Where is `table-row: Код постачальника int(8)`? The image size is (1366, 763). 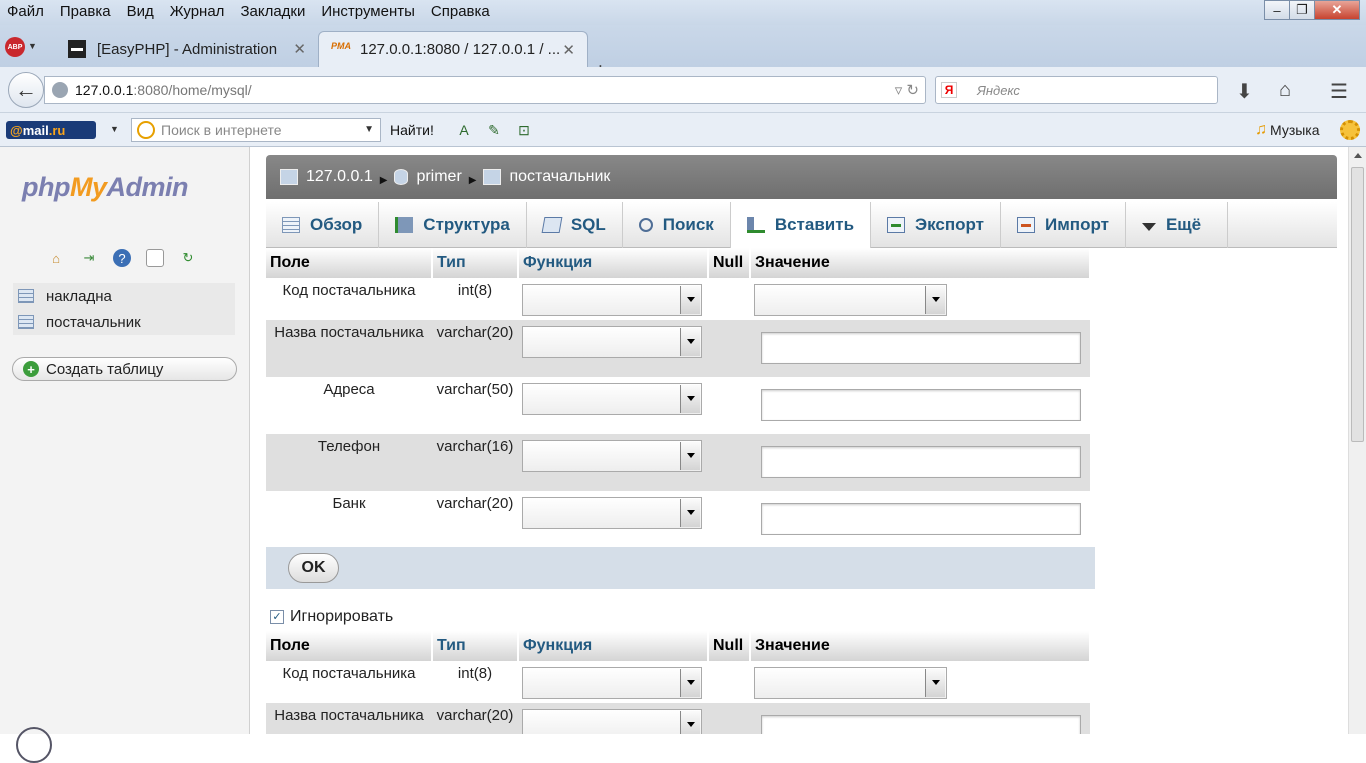 table-row: Код постачальника int(8) is located at coordinates (678, 299).